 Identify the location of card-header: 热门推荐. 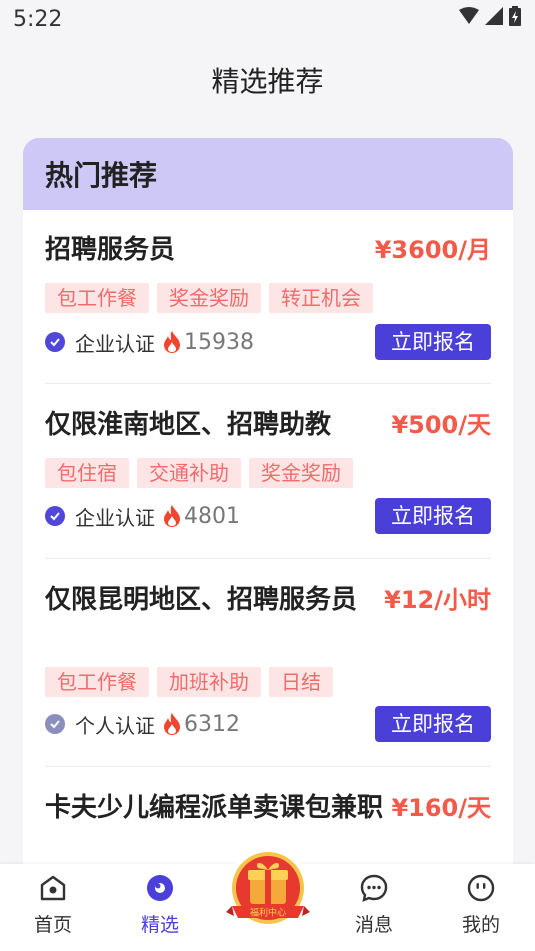
(268, 174).